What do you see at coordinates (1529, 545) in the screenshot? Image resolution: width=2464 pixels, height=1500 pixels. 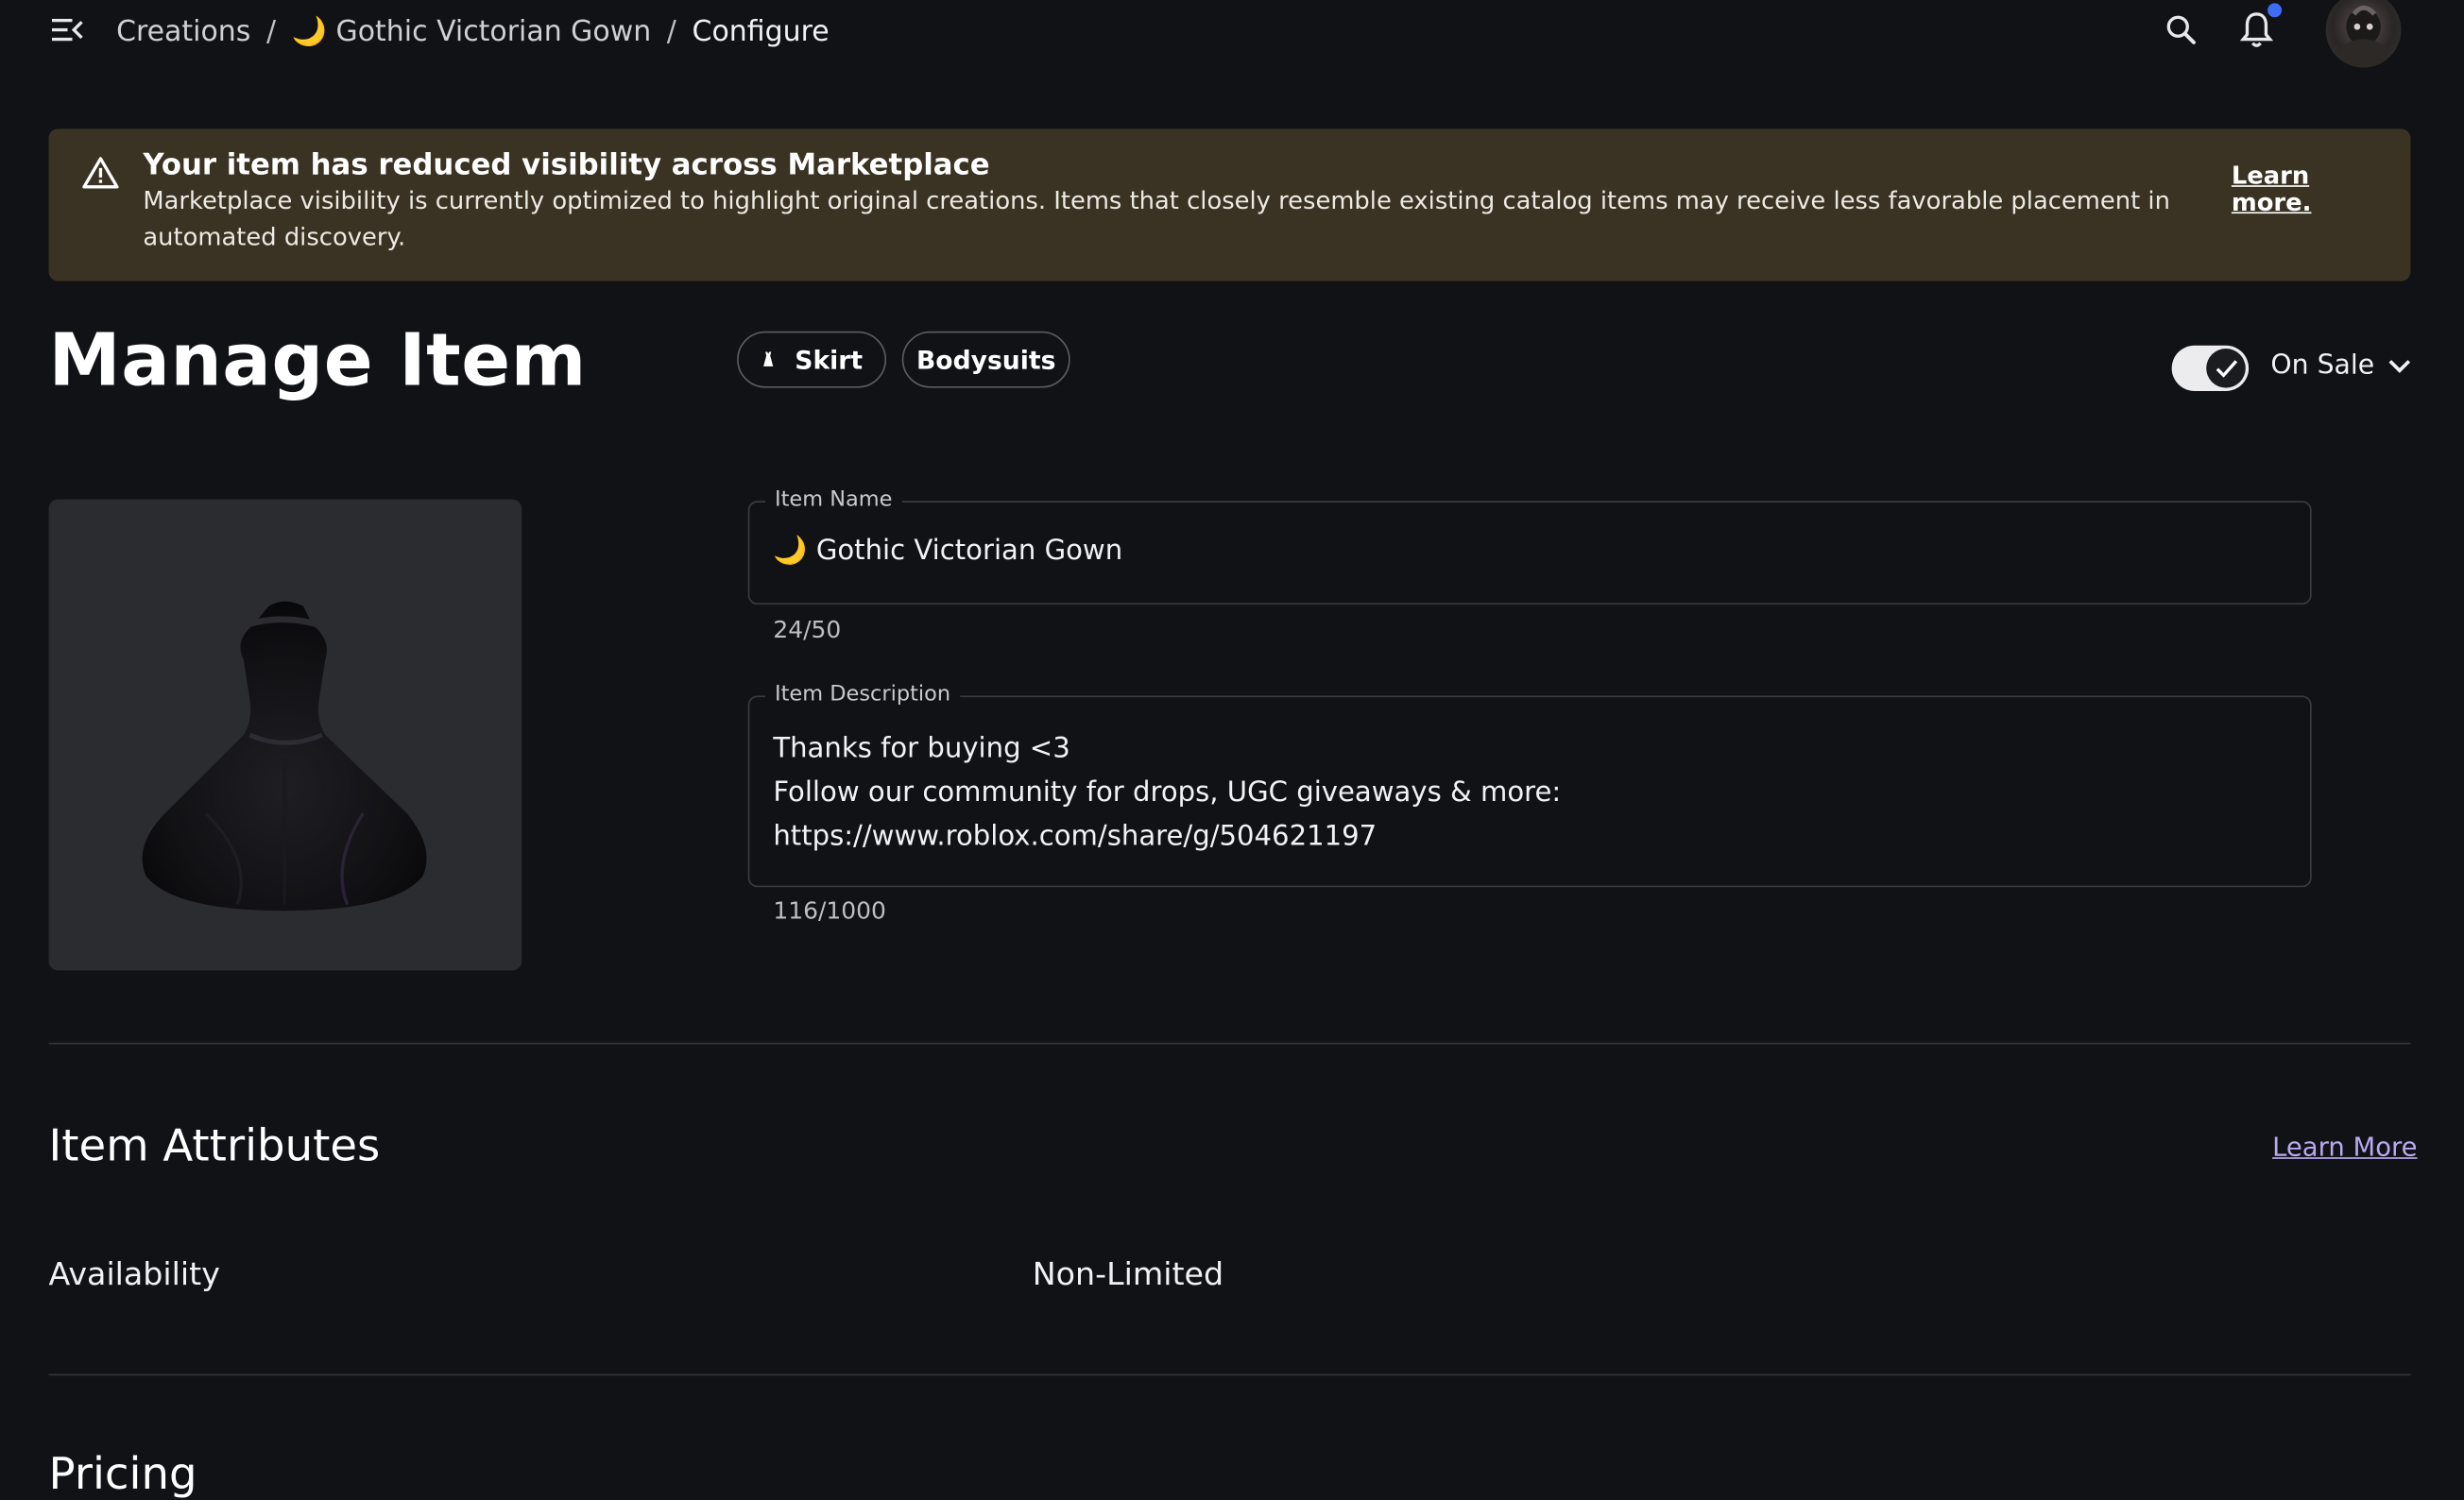 I see `item-name-field: Item Name 🌙 Gothic Victorian Gown` at bounding box center [1529, 545].